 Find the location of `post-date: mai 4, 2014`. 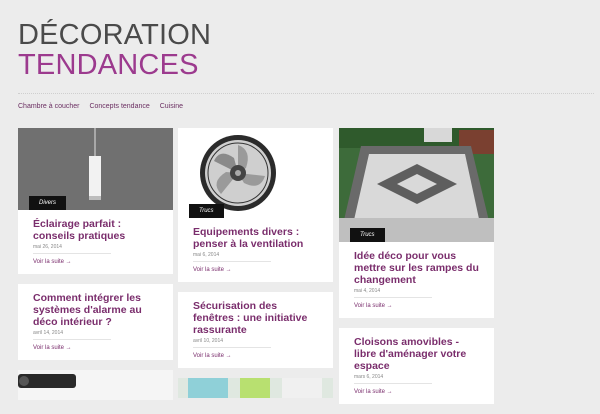

post-date: mai 4, 2014 is located at coordinates (393, 293).